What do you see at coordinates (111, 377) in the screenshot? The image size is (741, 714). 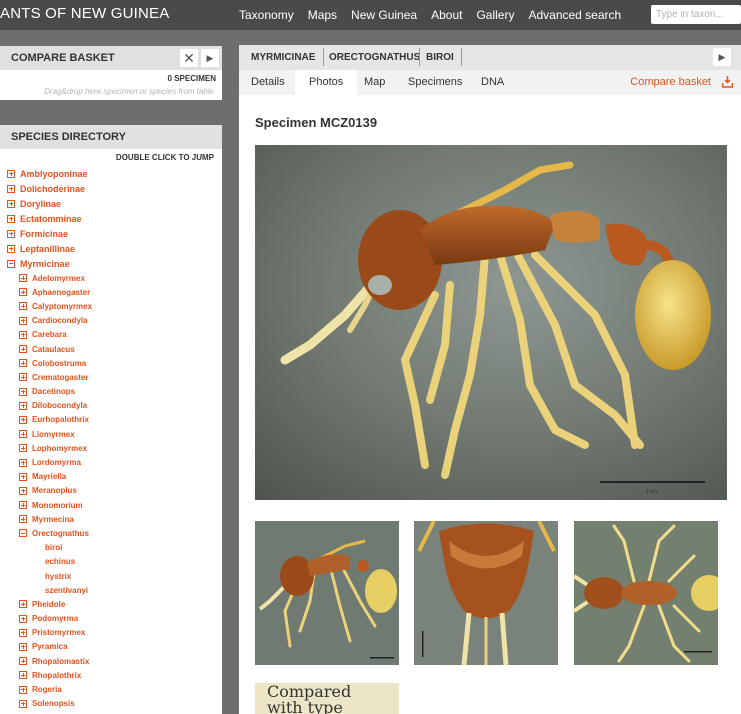 I see `genus-item: Crematogaster` at bounding box center [111, 377].